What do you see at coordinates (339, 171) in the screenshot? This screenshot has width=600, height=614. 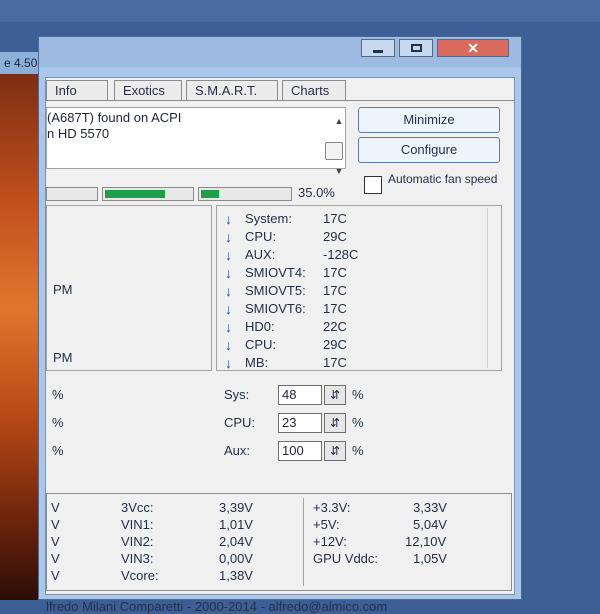 I see `scroll-down-icon: ▼` at bounding box center [339, 171].